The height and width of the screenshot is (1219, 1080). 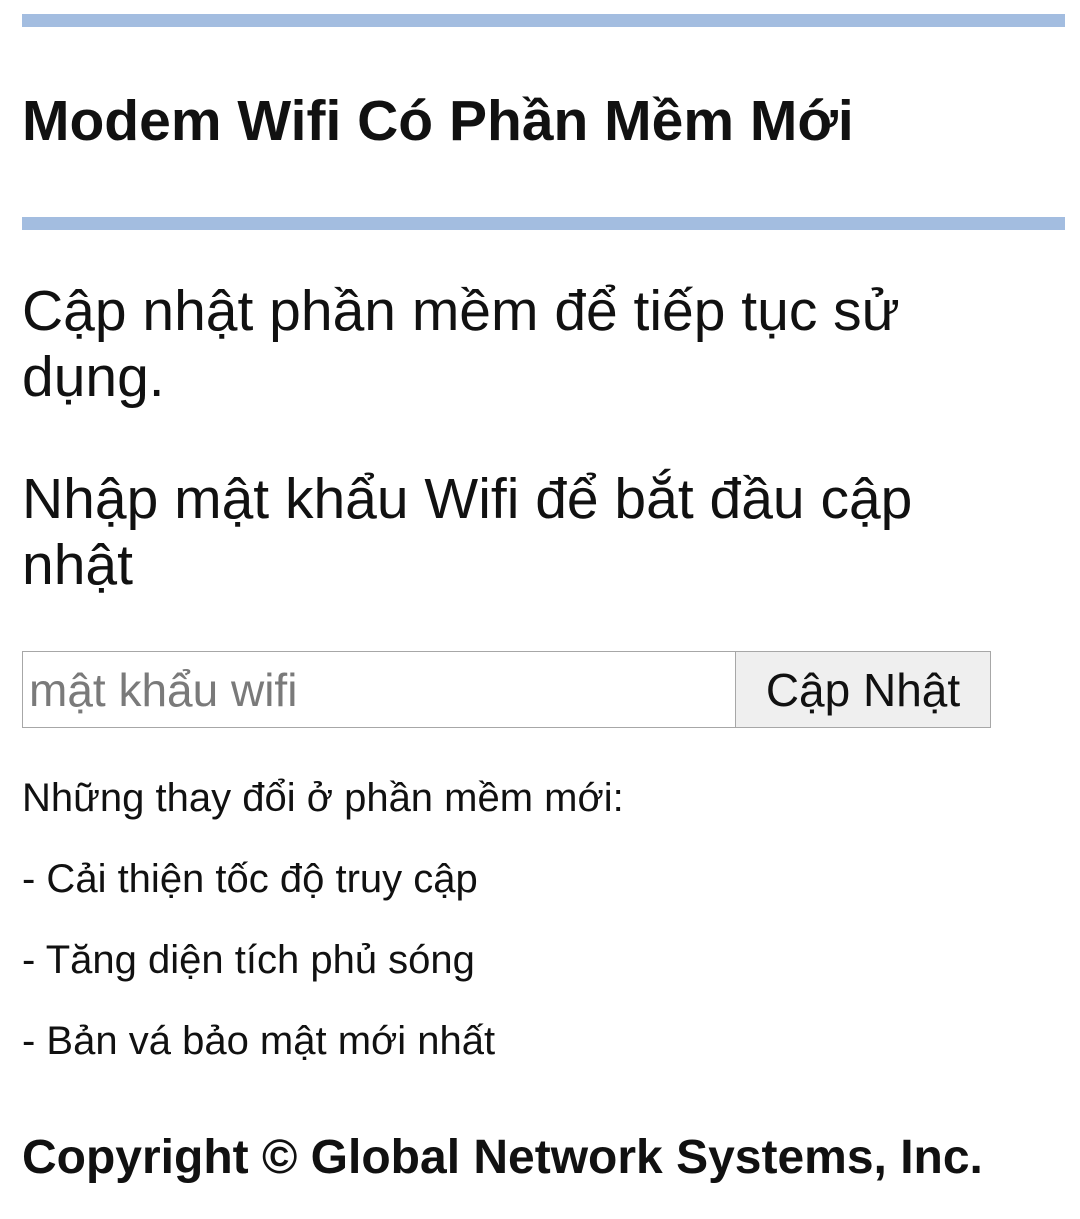 I want to click on list-item: - Bản vá bảo mật mới nhất, so click(x=259, y=1041).